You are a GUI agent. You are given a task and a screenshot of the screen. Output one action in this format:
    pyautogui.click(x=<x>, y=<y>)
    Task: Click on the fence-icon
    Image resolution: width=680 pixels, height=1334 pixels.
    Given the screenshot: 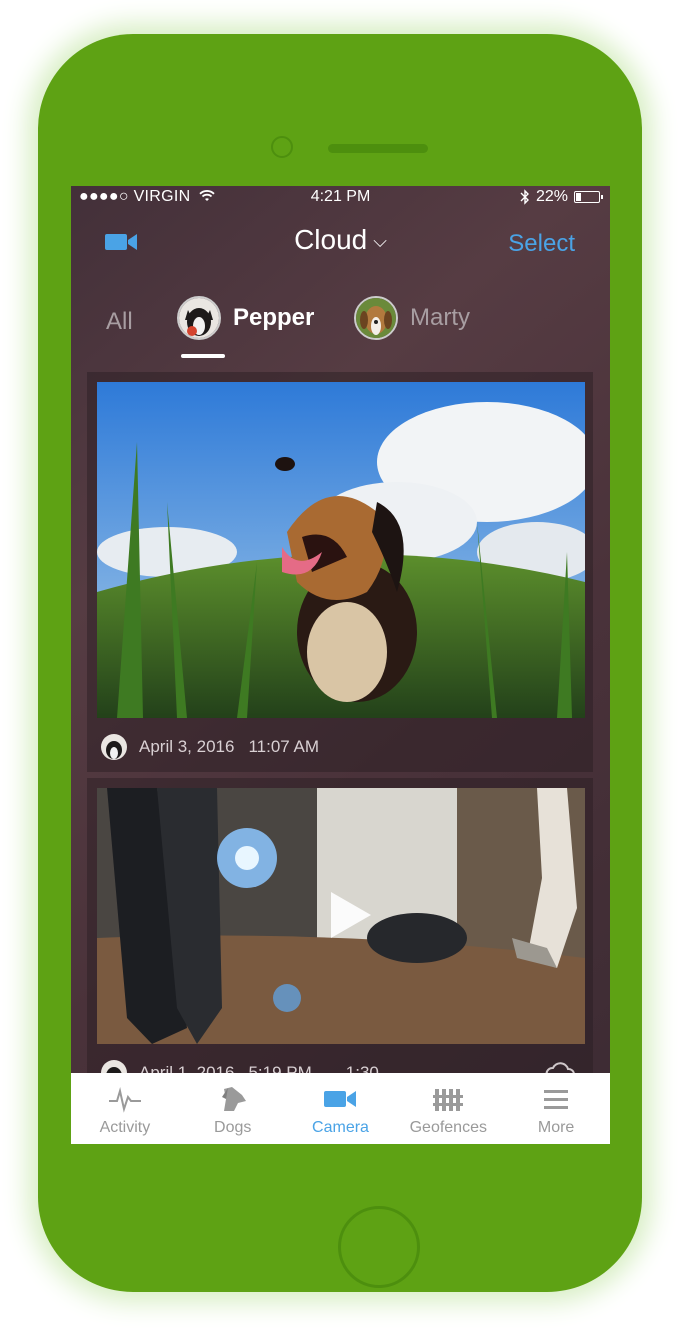 What is the action you would take?
    pyautogui.click(x=448, y=1100)
    